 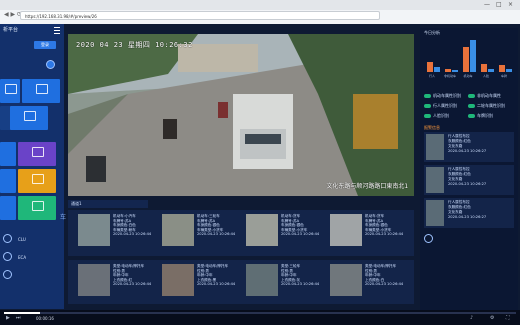 I want to click on sidebar-bottom-label-1: CLU, so click(x=22, y=239).